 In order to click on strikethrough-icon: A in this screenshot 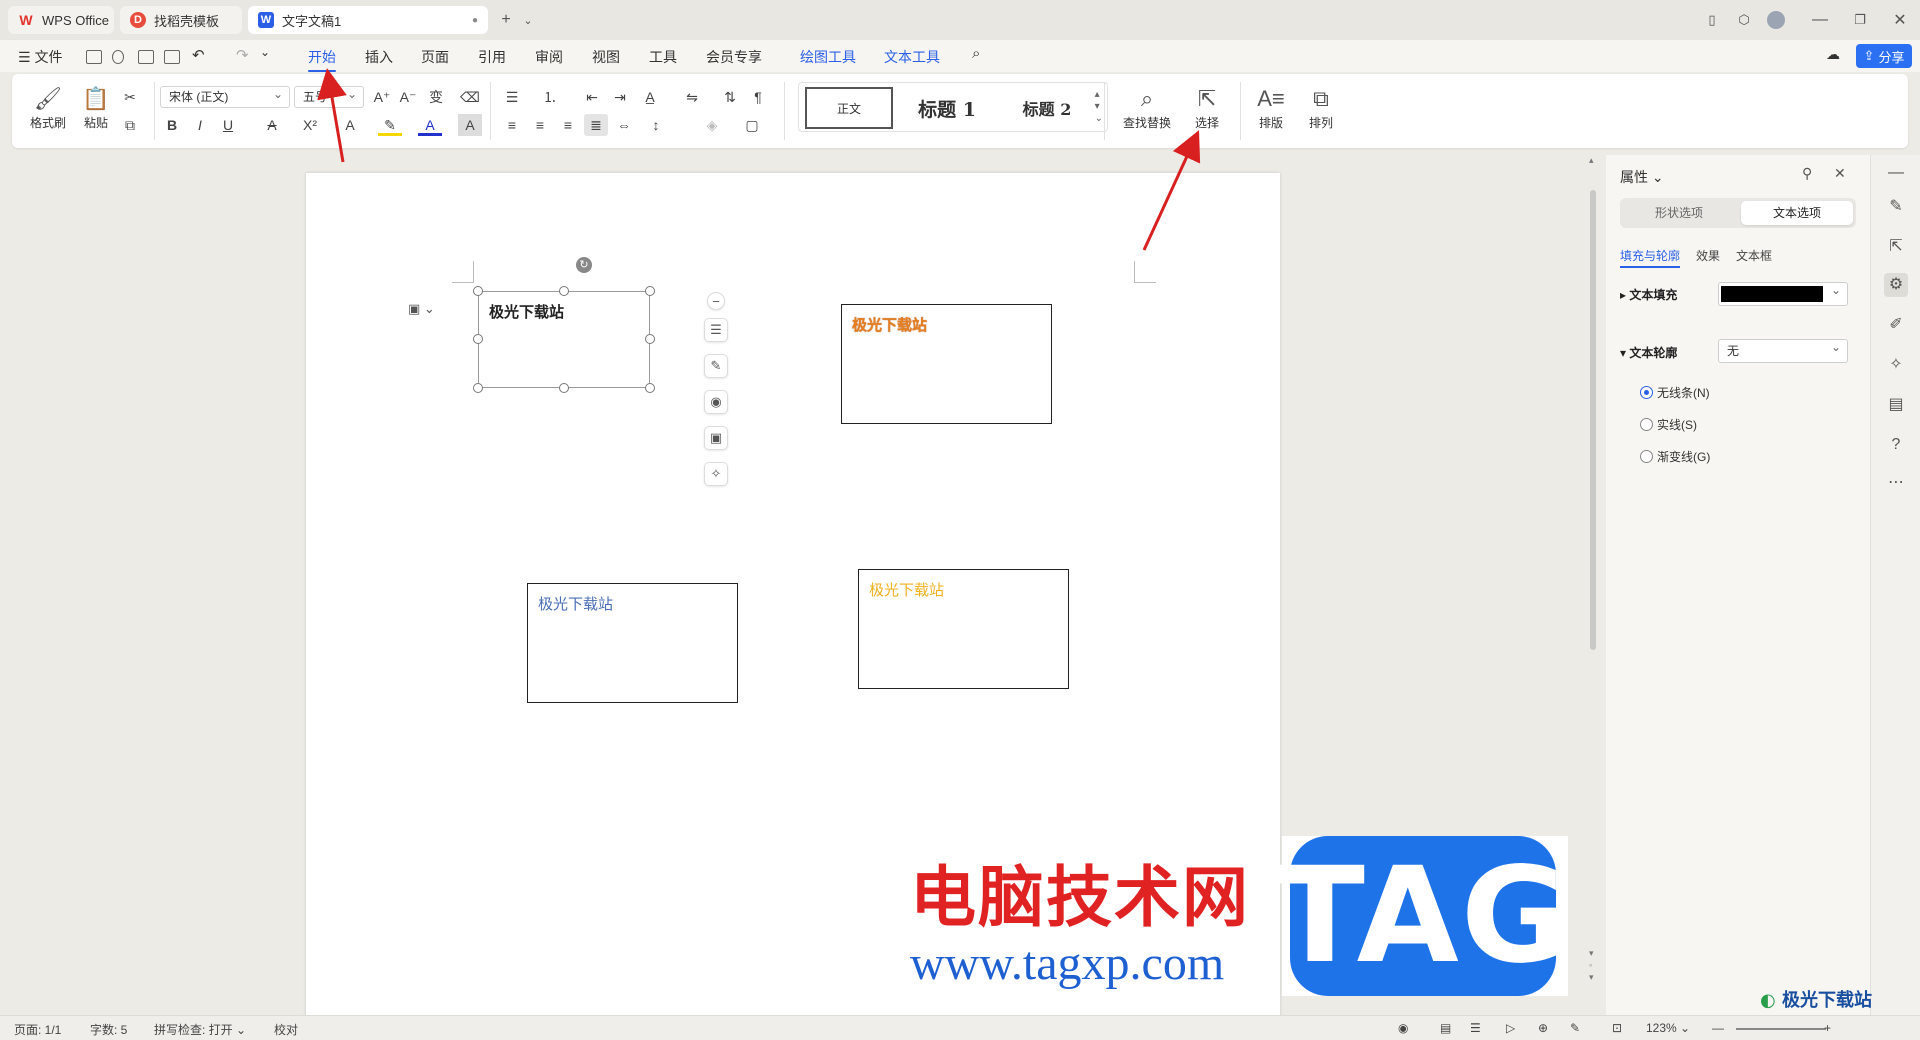, I will do `click(272, 125)`.